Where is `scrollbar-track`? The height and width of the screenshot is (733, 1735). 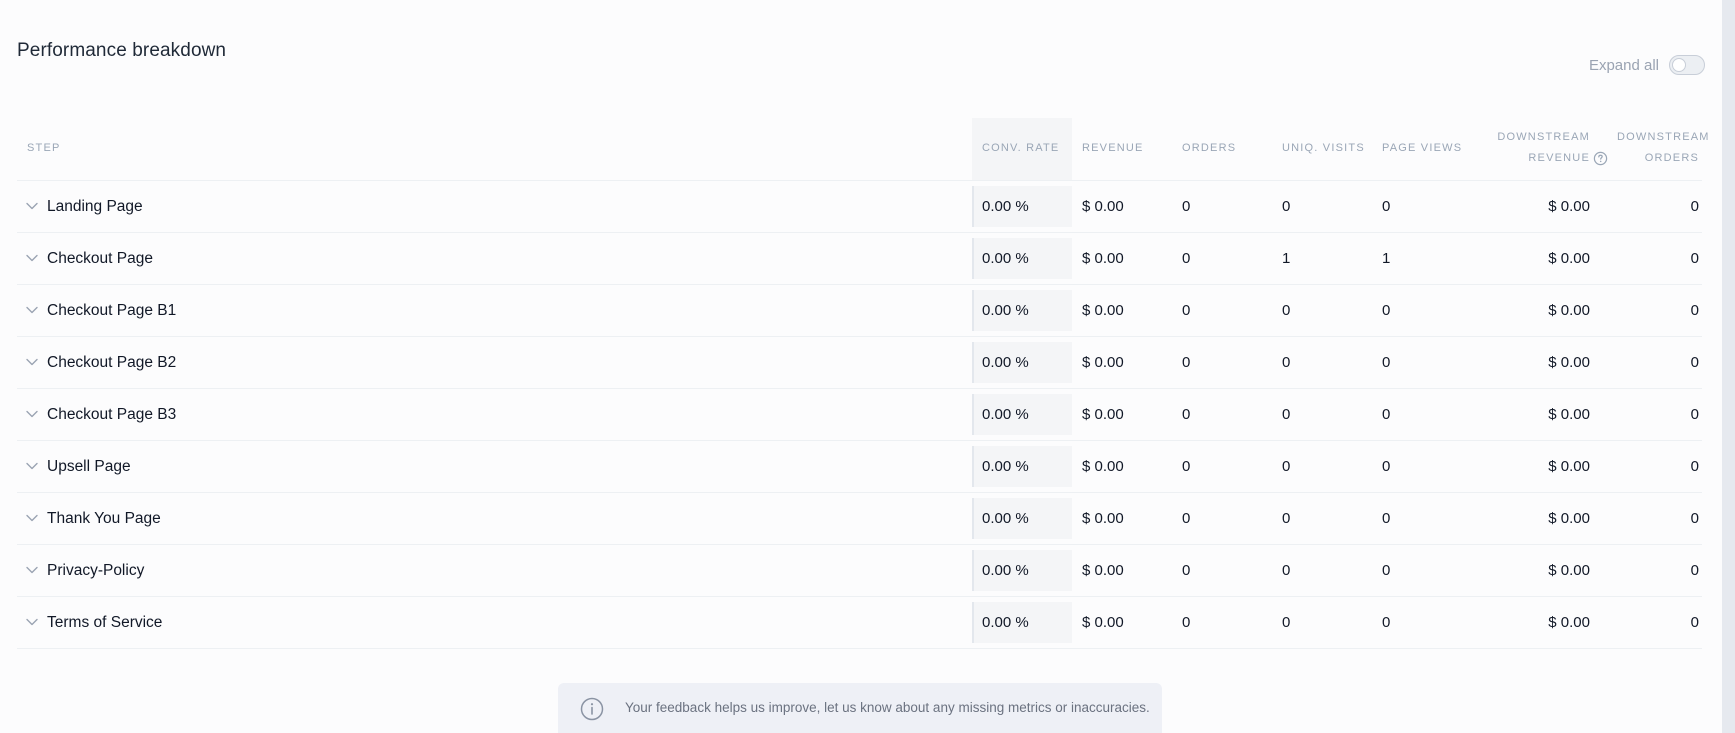
scrollbar-track is located at coordinates (1728, 366).